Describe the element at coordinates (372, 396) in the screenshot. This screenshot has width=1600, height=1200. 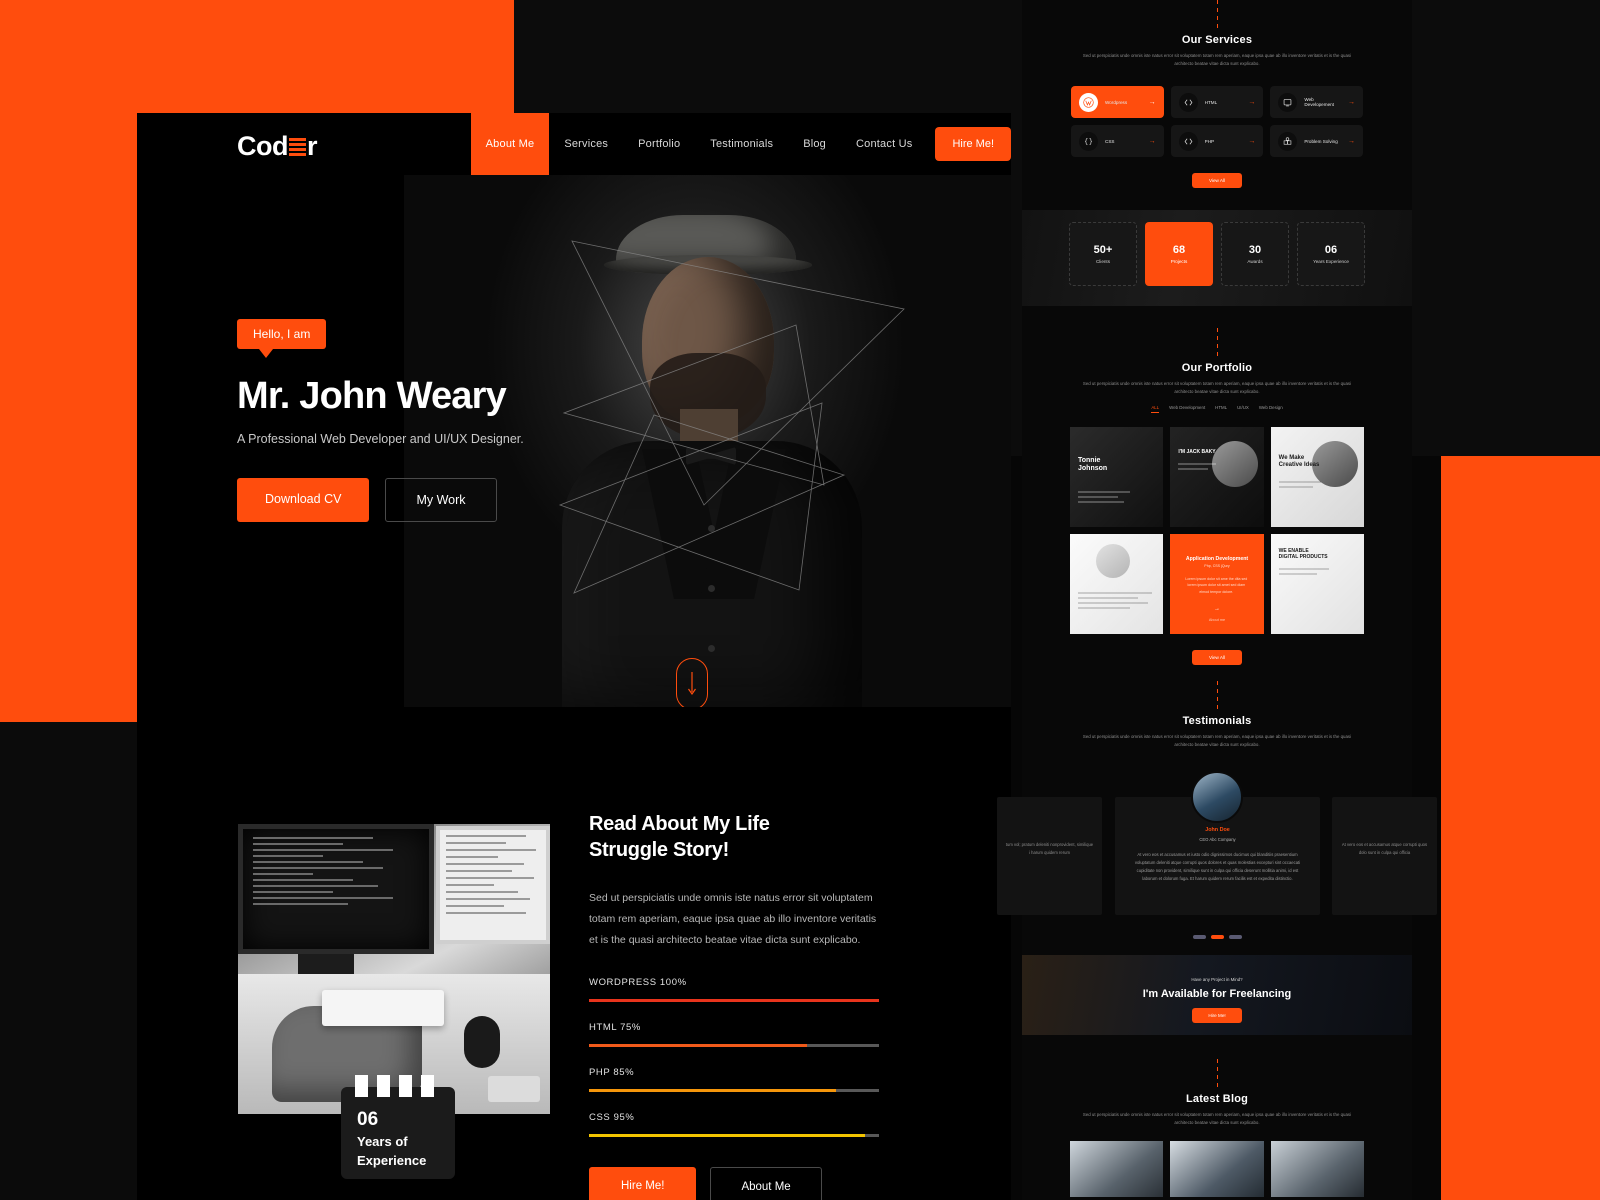
I see `hero-name: Mr. John Weary` at that location.